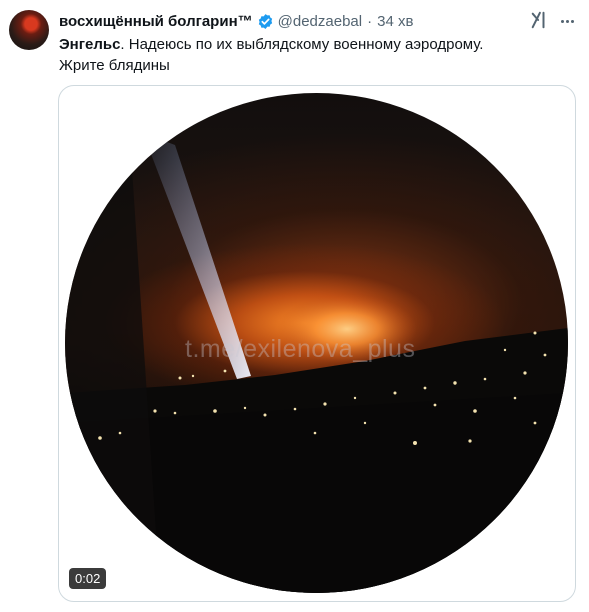  I want to click on video-watermark: t.me/exilenova_plus, so click(300, 349).